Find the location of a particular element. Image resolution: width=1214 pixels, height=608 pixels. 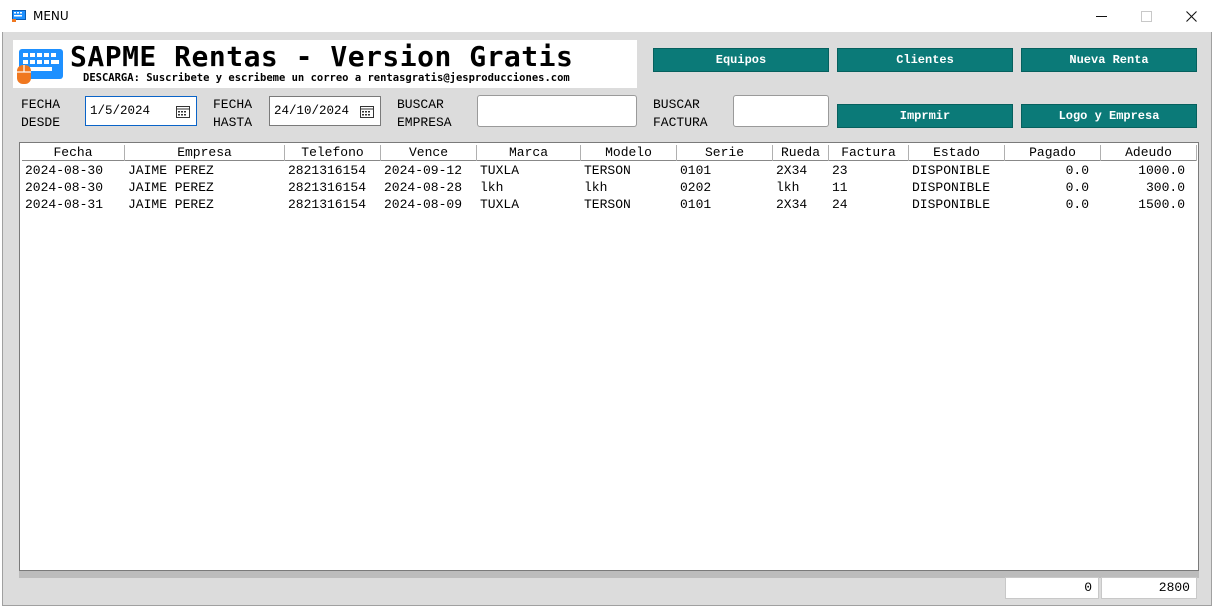

cell-vence: 2024-08-09 is located at coordinates (423, 204).